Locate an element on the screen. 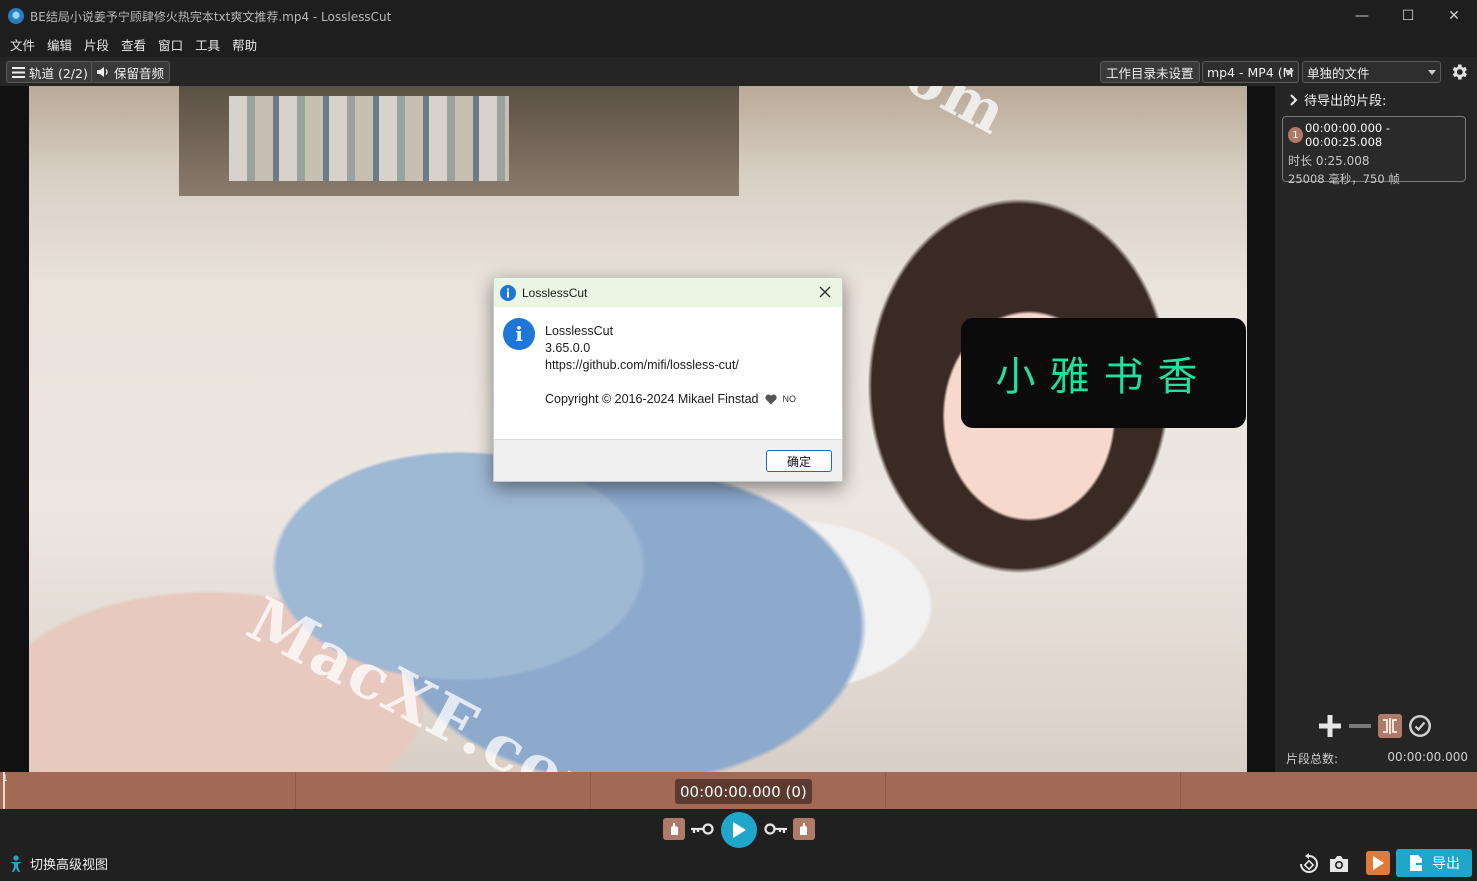 Image resolution: width=1477 pixels, height=881 pixels. menu-edit: 编辑 is located at coordinates (59, 44).